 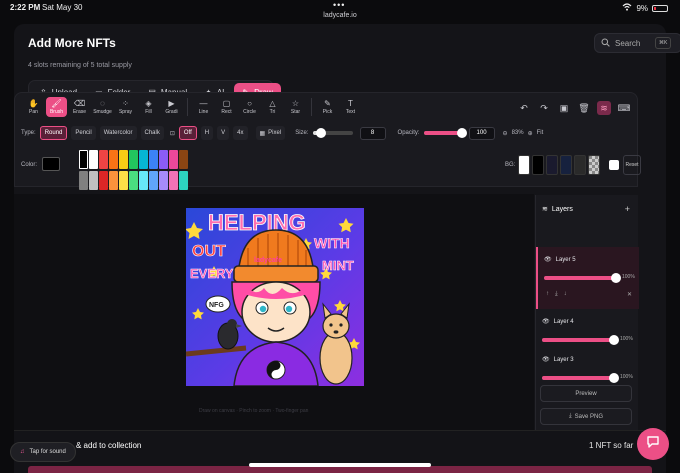 What do you see at coordinates (327, 107) in the screenshot?
I see `tool-pick: ✎ Pick` at bounding box center [327, 107].